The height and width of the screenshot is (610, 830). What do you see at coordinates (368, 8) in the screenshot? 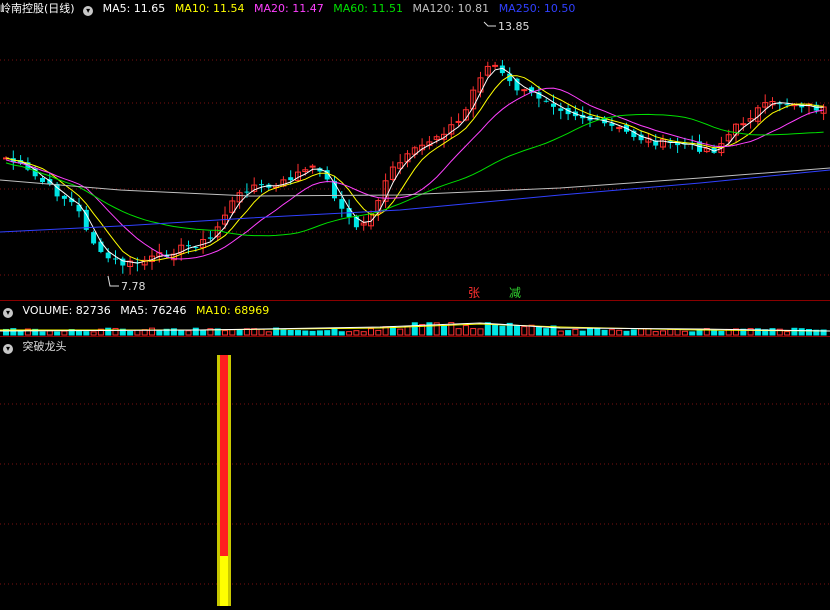
I see `ma60-label: MA60: 11.51` at bounding box center [368, 8].